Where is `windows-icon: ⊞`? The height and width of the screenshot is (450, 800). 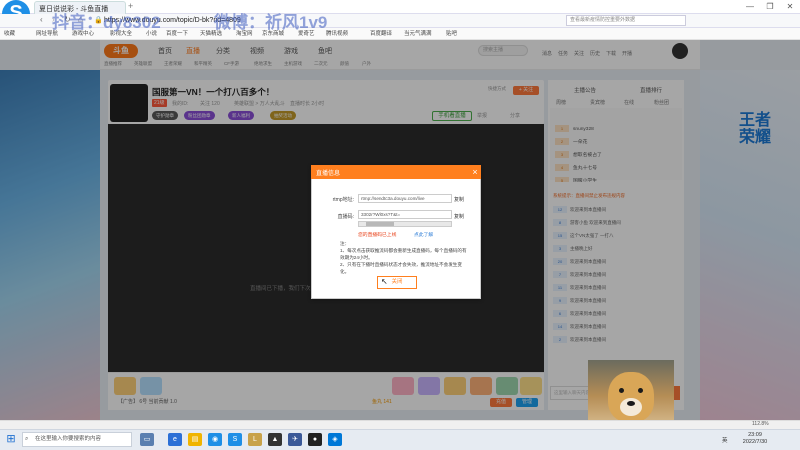
windows-icon: ⊞ is located at coordinates (11, 439).